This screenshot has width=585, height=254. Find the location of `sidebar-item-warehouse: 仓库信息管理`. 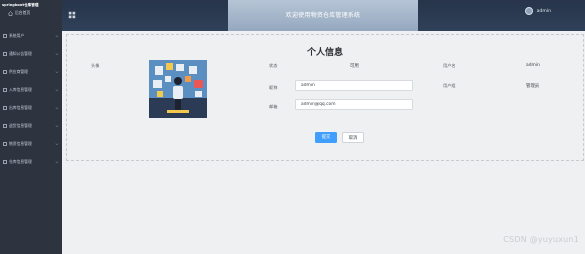

sidebar-item-warehouse: 仓库信息管理 is located at coordinates (31, 162).